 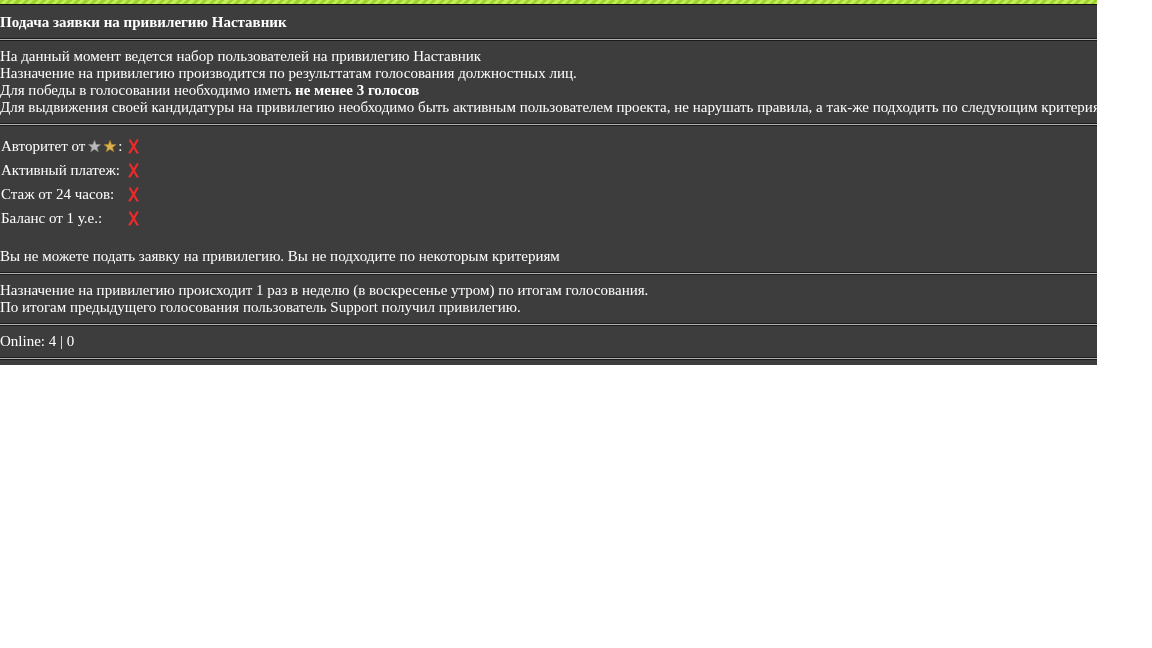 What do you see at coordinates (241, 56) in the screenshot?
I see `info-text: На данный момент ведется набор пользователей на привилегию Наставник` at bounding box center [241, 56].